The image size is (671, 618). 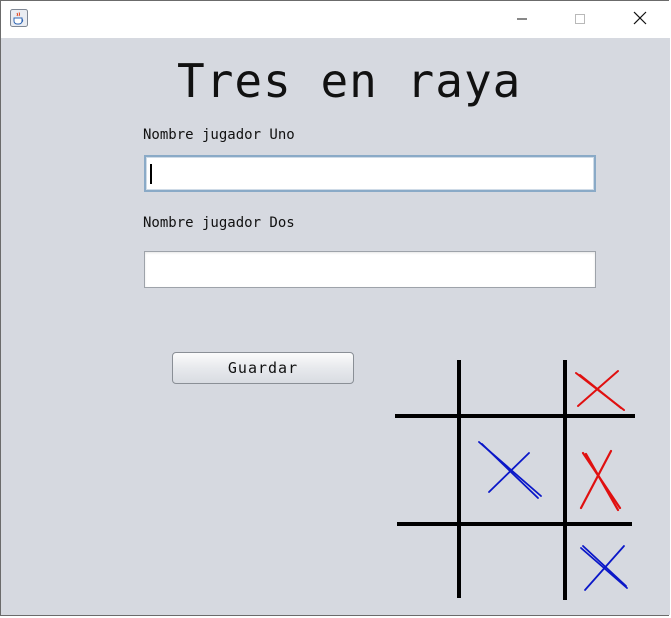 I want to click on player-one-label: Nombre jugador Uno, so click(x=219, y=135).